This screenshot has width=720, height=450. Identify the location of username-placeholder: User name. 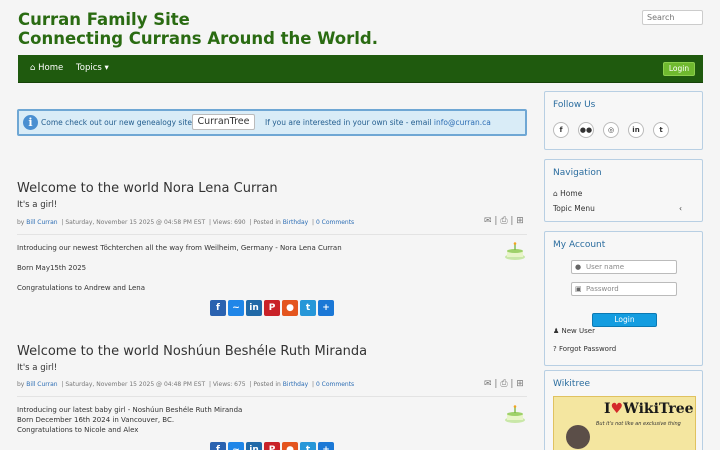
(605, 267).